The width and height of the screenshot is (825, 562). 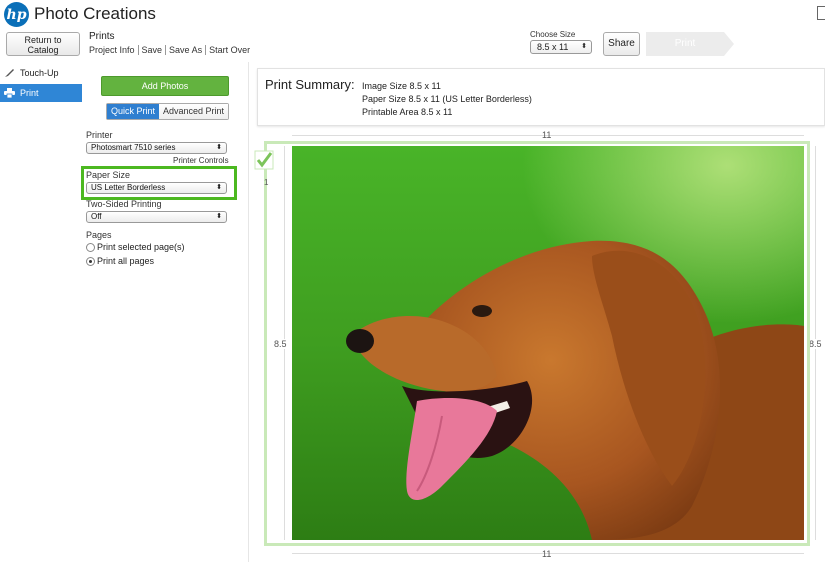 What do you see at coordinates (153, 50) in the screenshot?
I see `save-link: Save` at bounding box center [153, 50].